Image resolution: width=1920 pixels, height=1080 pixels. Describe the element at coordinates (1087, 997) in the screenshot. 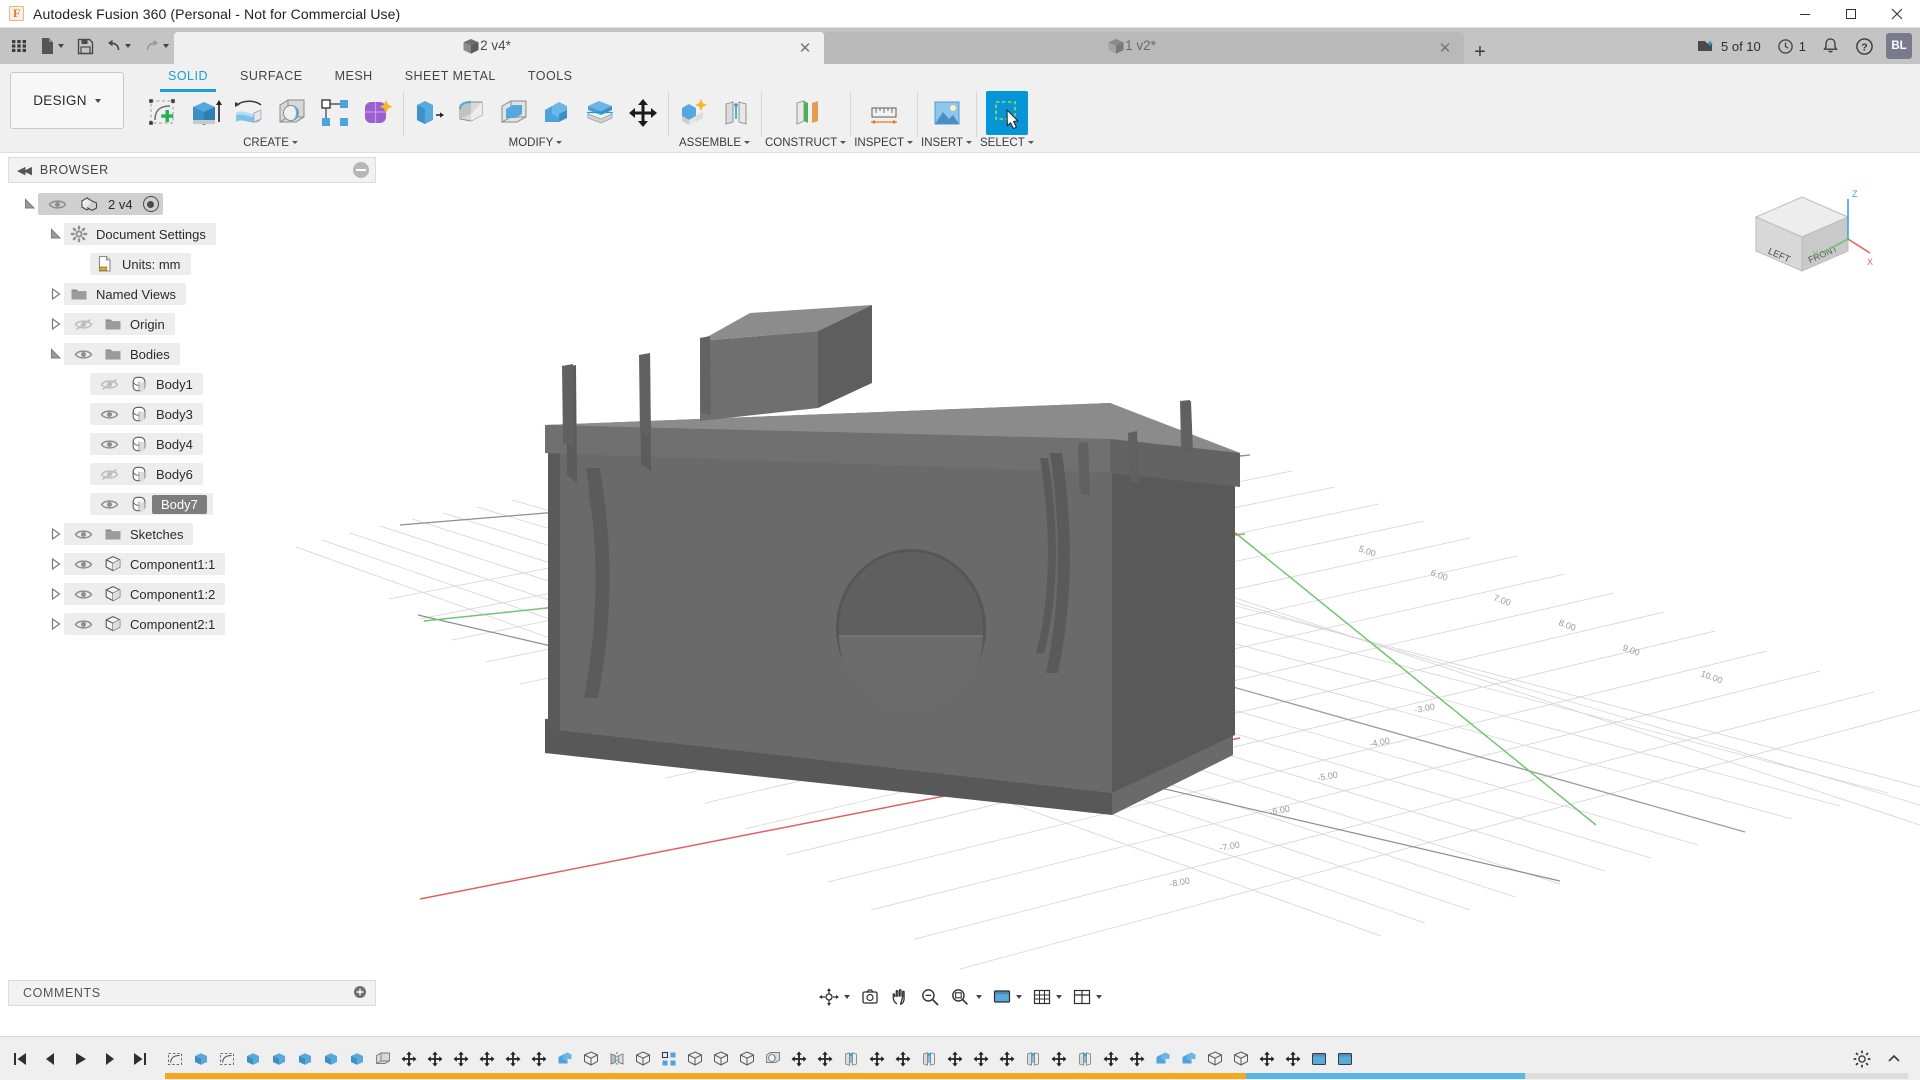

I see `viewports-button` at that location.